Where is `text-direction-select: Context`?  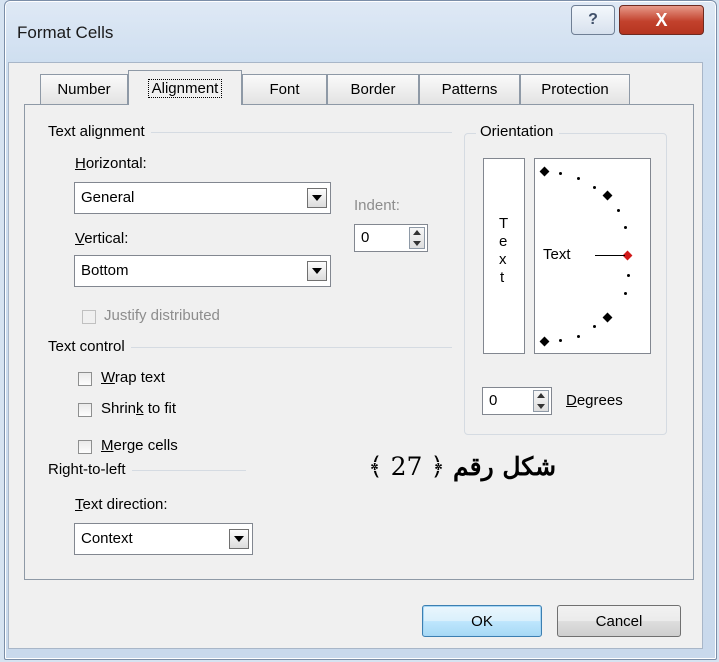
text-direction-select: Context is located at coordinates (163, 539).